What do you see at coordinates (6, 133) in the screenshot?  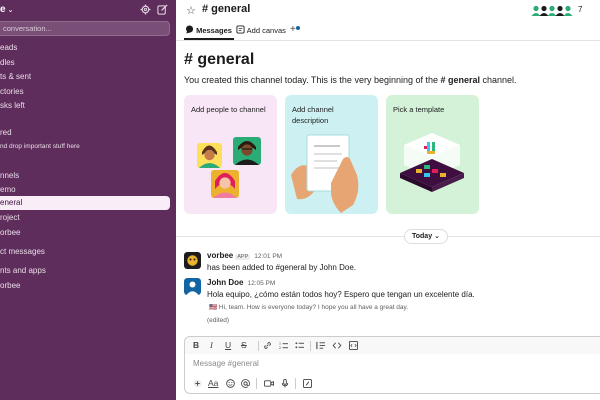 I see `sidebar-section-starred: red` at bounding box center [6, 133].